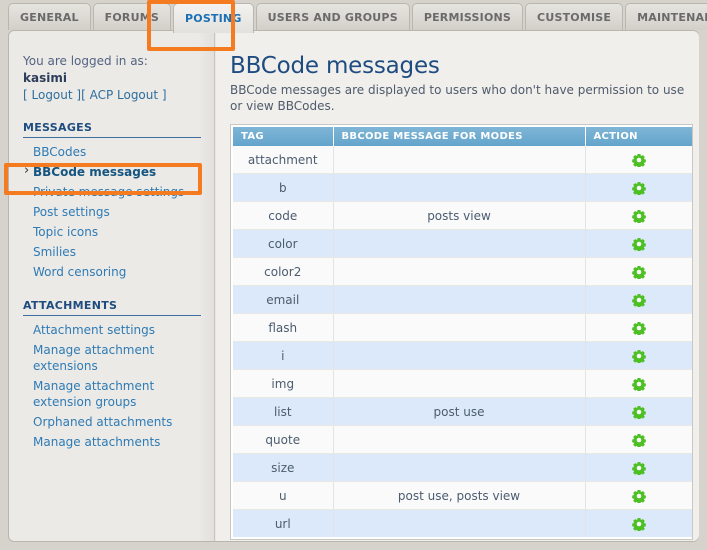 This screenshot has height=550, width=707. I want to click on username: kasimi, so click(45, 78).